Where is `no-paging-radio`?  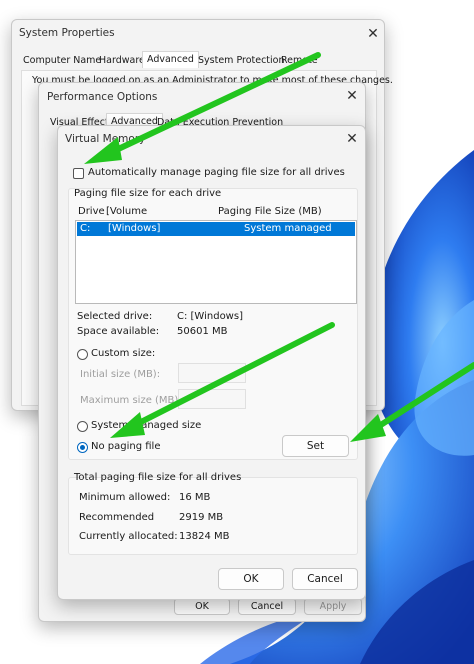
no-paging-radio is located at coordinates (82, 447).